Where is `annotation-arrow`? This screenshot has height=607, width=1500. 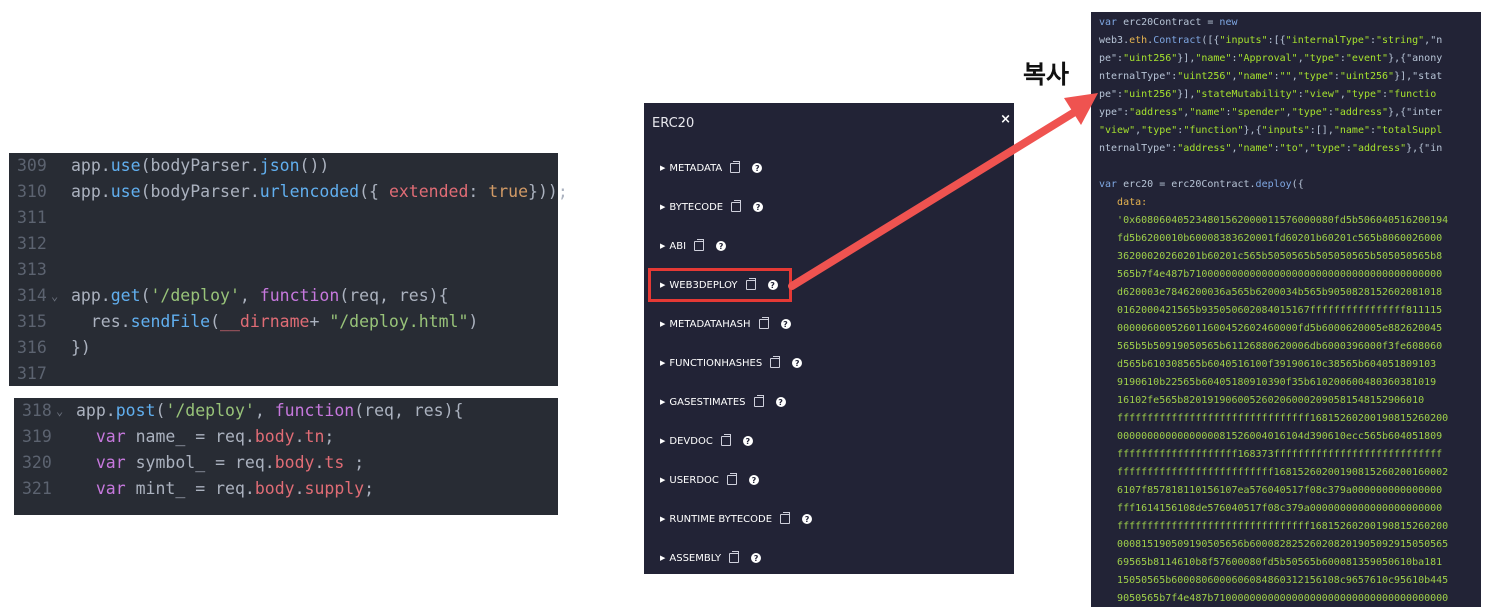
annotation-arrow is located at coordinates (943, 191).